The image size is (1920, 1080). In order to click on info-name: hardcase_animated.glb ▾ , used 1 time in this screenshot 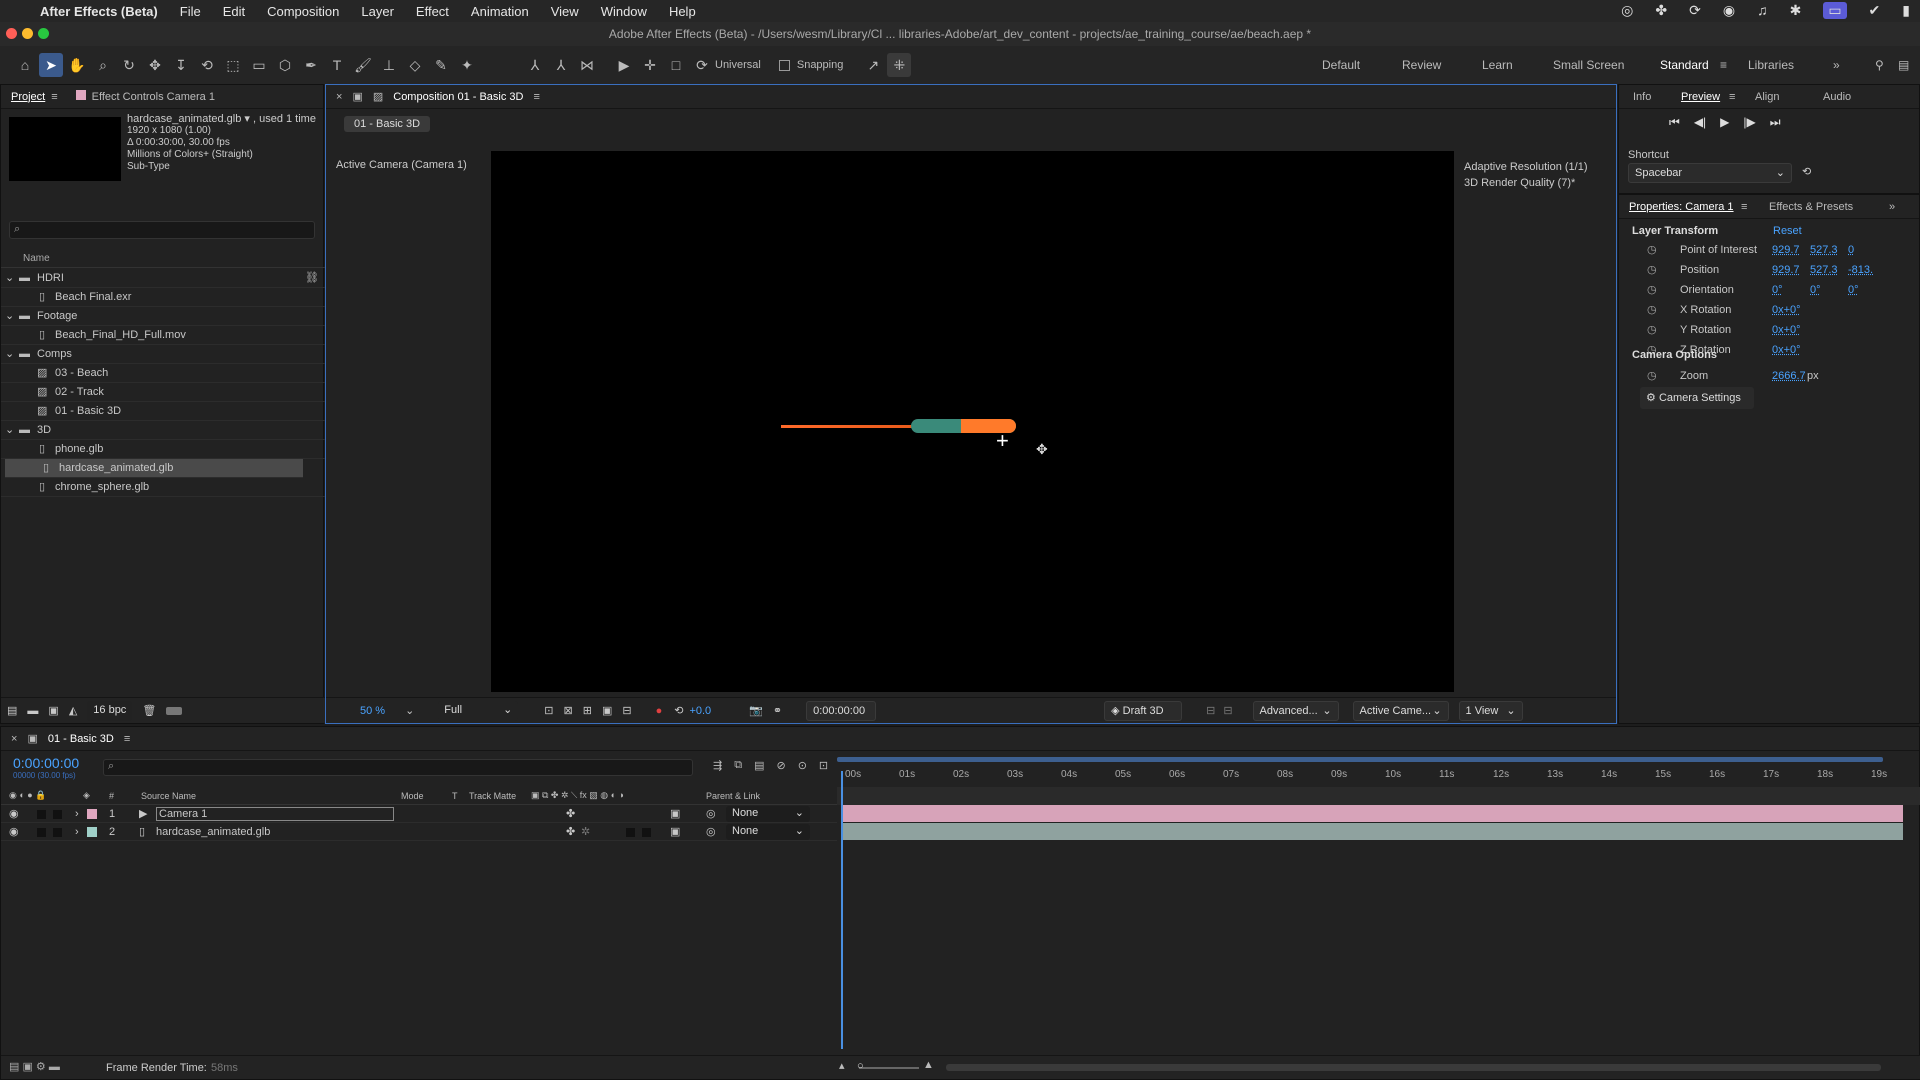, I will do `click(221, 119)`.